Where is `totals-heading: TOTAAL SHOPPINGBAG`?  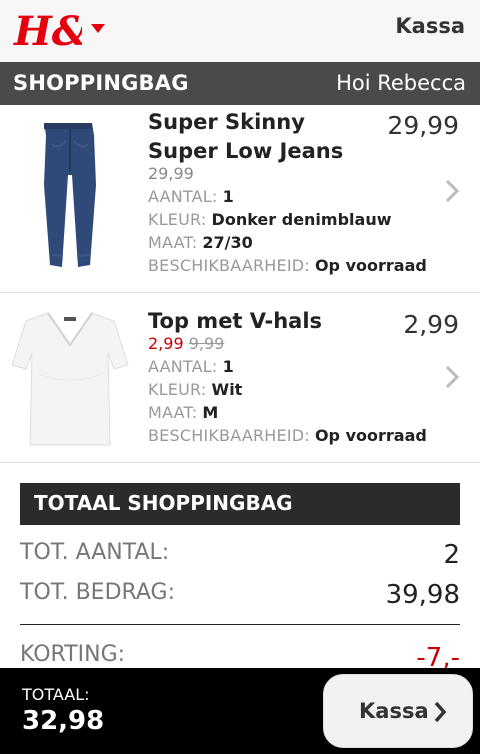 totals-heading: TOTAAL SHOPPINGBAG is located at coordinates (240, 504).